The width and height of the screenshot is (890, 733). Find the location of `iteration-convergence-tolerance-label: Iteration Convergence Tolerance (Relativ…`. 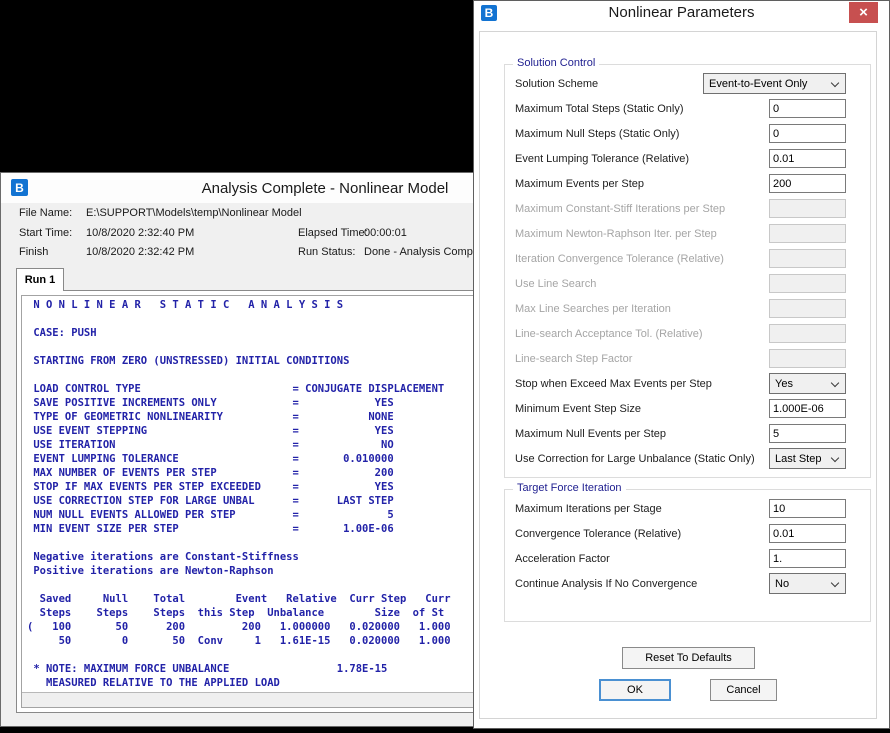

iteration-convergence-tolerance-label: Iteration Convergence Tolerance (Relativ… is located at coordinates (619, 258).